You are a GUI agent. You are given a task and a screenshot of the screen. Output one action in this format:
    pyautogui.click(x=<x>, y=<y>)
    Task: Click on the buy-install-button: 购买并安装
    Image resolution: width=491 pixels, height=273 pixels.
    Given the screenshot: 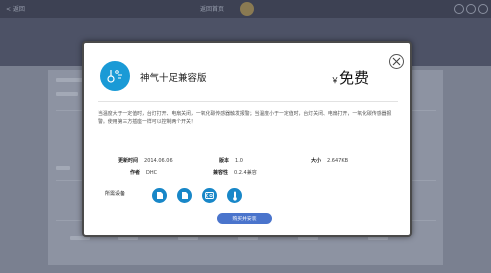 What is the action you would take?
    pyautogui.click(x=244, y=218)
    